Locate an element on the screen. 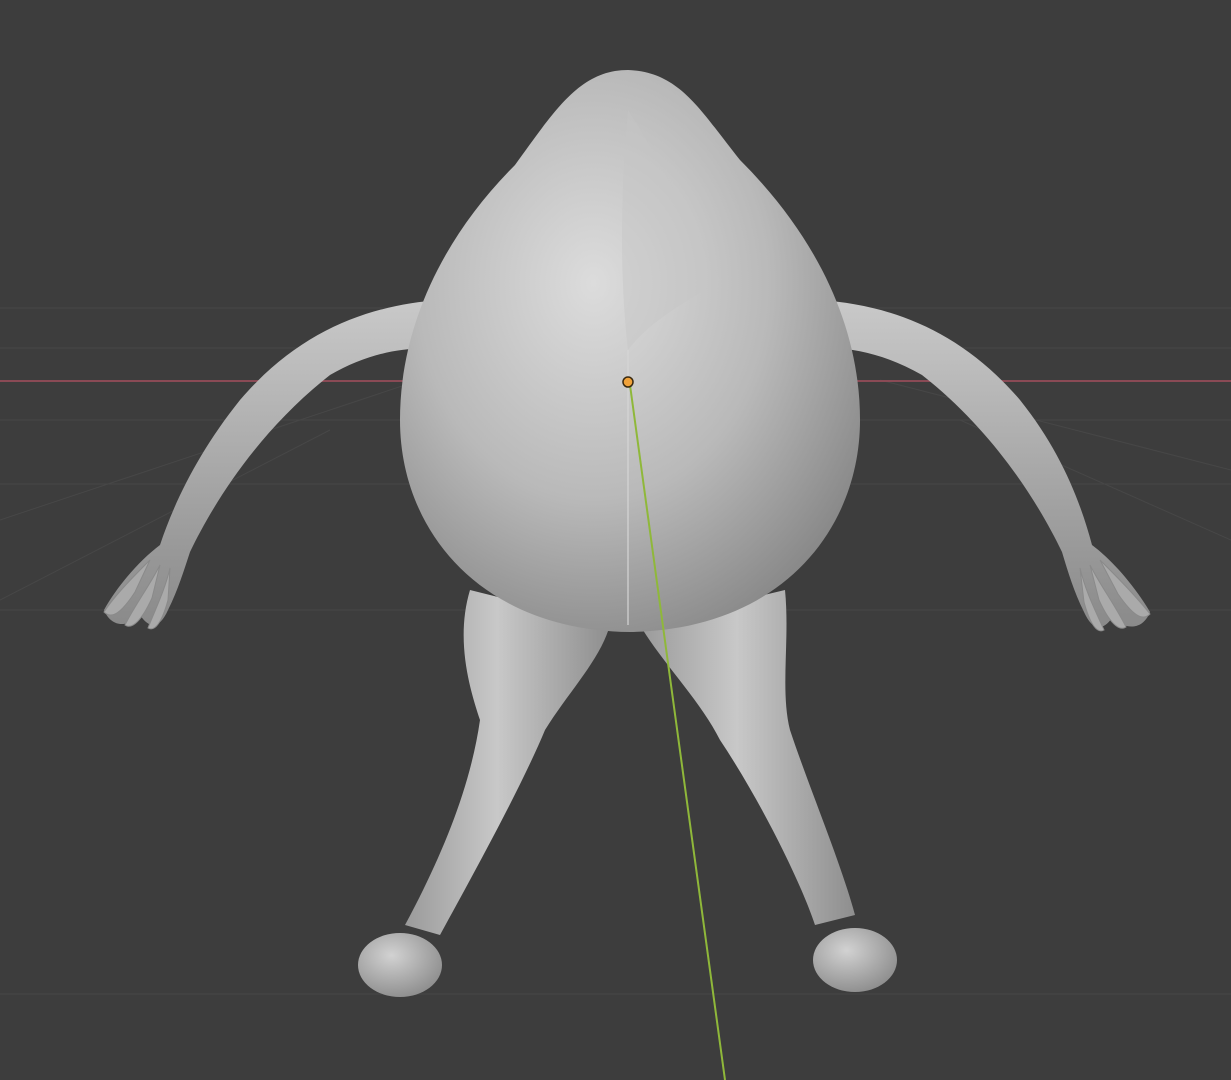 The width and height of the screenshot is (1231, 1080). left-foot is located at coordinates (400, 965).